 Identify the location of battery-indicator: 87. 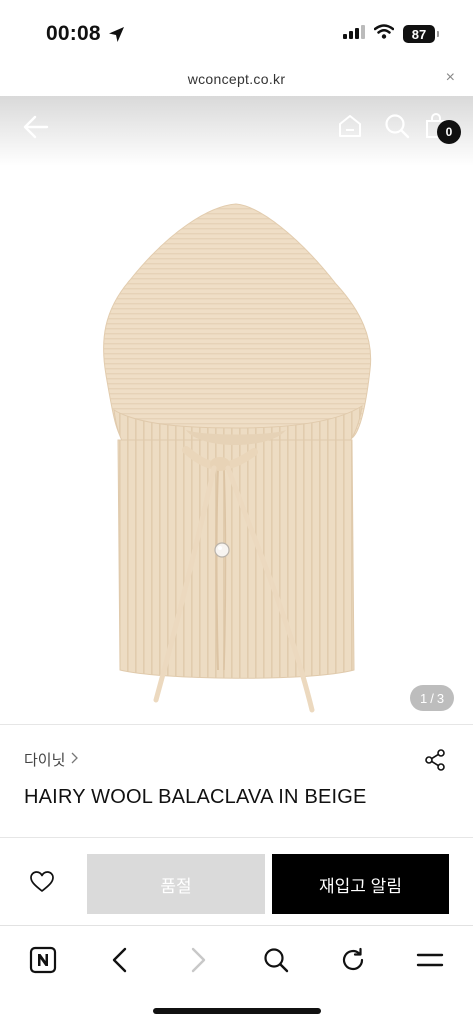
(421, 34).